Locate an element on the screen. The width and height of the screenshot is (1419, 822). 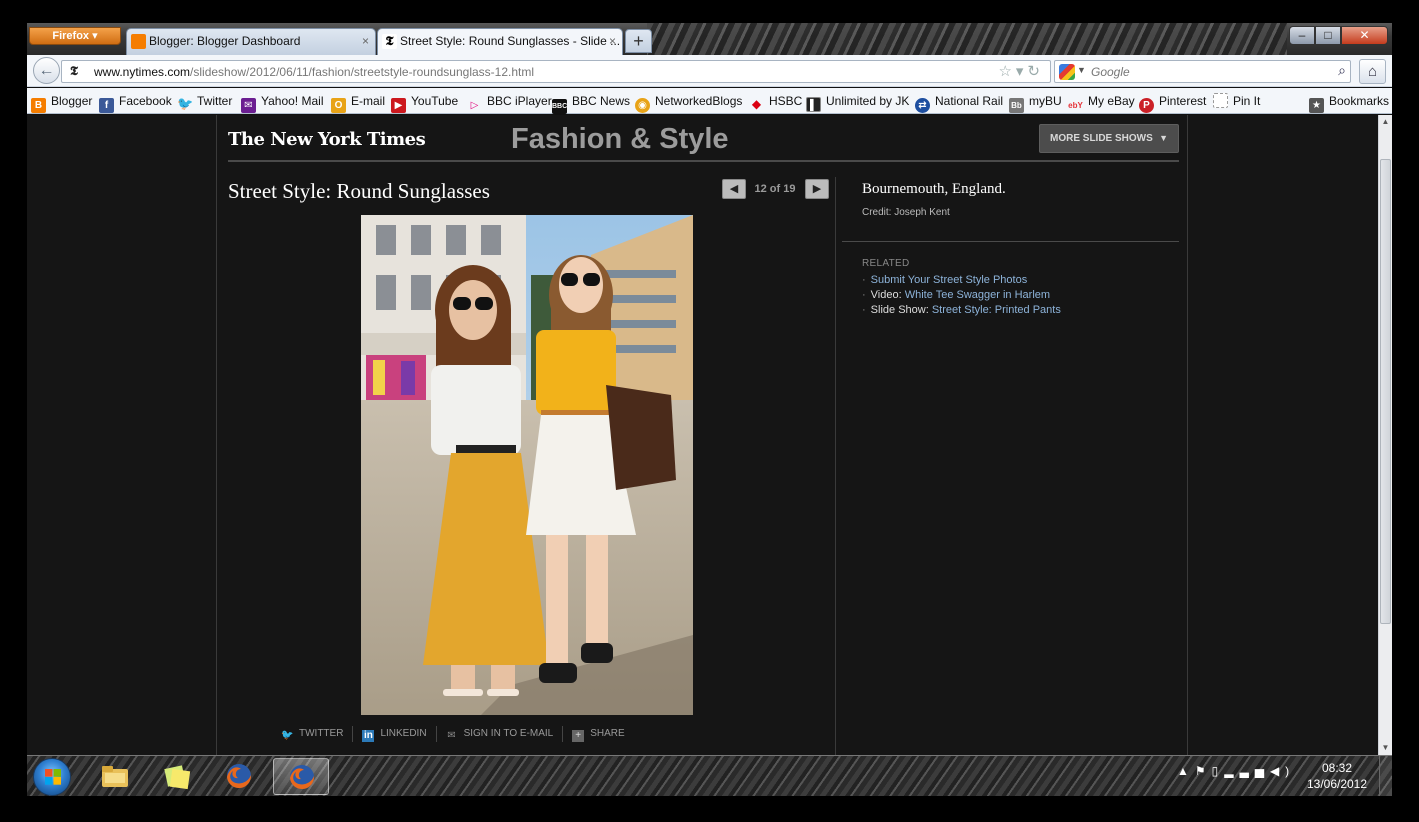
windows-logo-icon is located at coordinates (53, 777).